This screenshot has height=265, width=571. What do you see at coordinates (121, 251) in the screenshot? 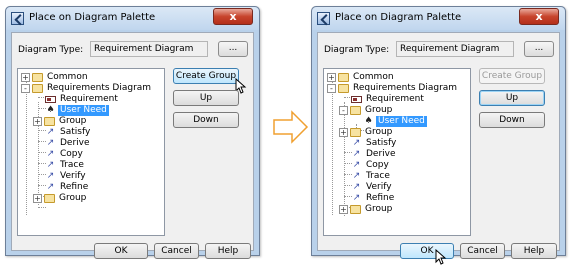
I see `ok-button: OK` at bounding box center [121, 251].